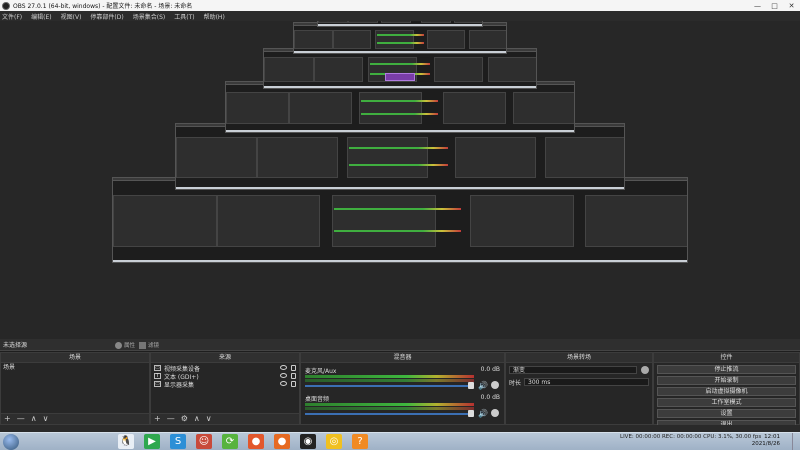  Describe the element at coordinates (171, 419) in the screenshot. I see `remove-source-button: —` at that location.